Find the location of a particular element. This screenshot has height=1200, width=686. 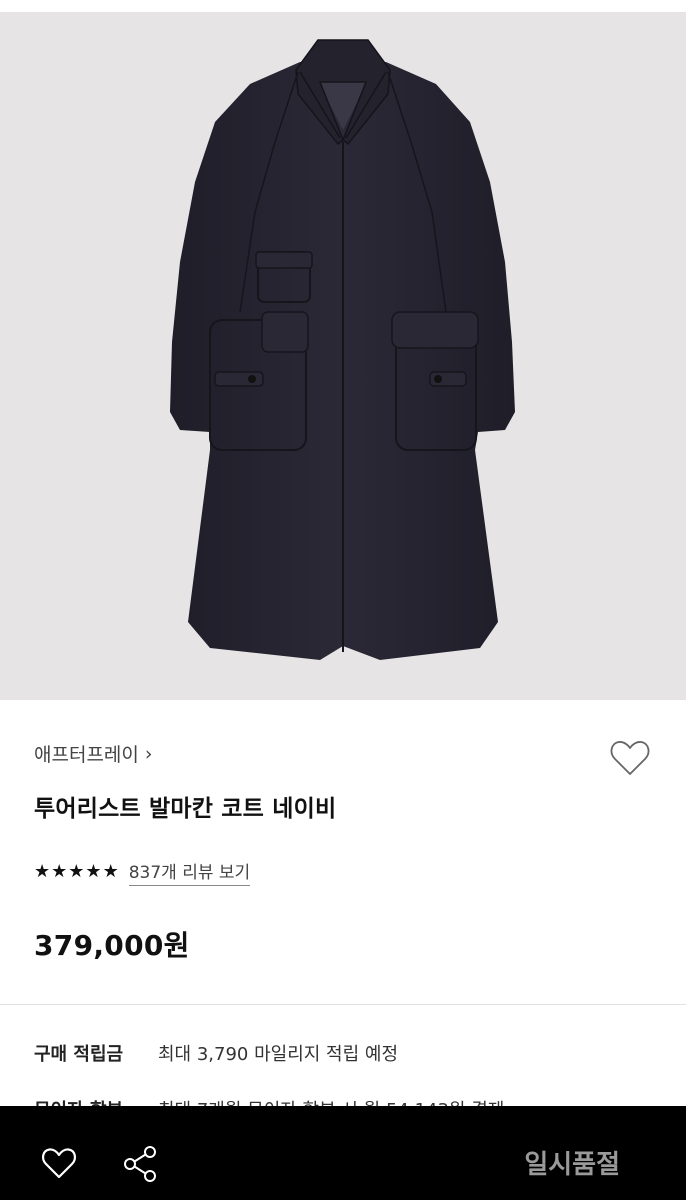

review-link: 837개 리뷰 보기 is located at coordinates (189, 872).